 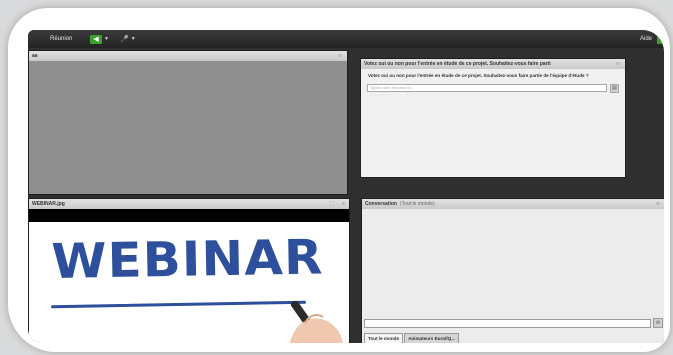 I want to click on fit-to-window-icon: ⛶ ·, so click(x=333, y=204).